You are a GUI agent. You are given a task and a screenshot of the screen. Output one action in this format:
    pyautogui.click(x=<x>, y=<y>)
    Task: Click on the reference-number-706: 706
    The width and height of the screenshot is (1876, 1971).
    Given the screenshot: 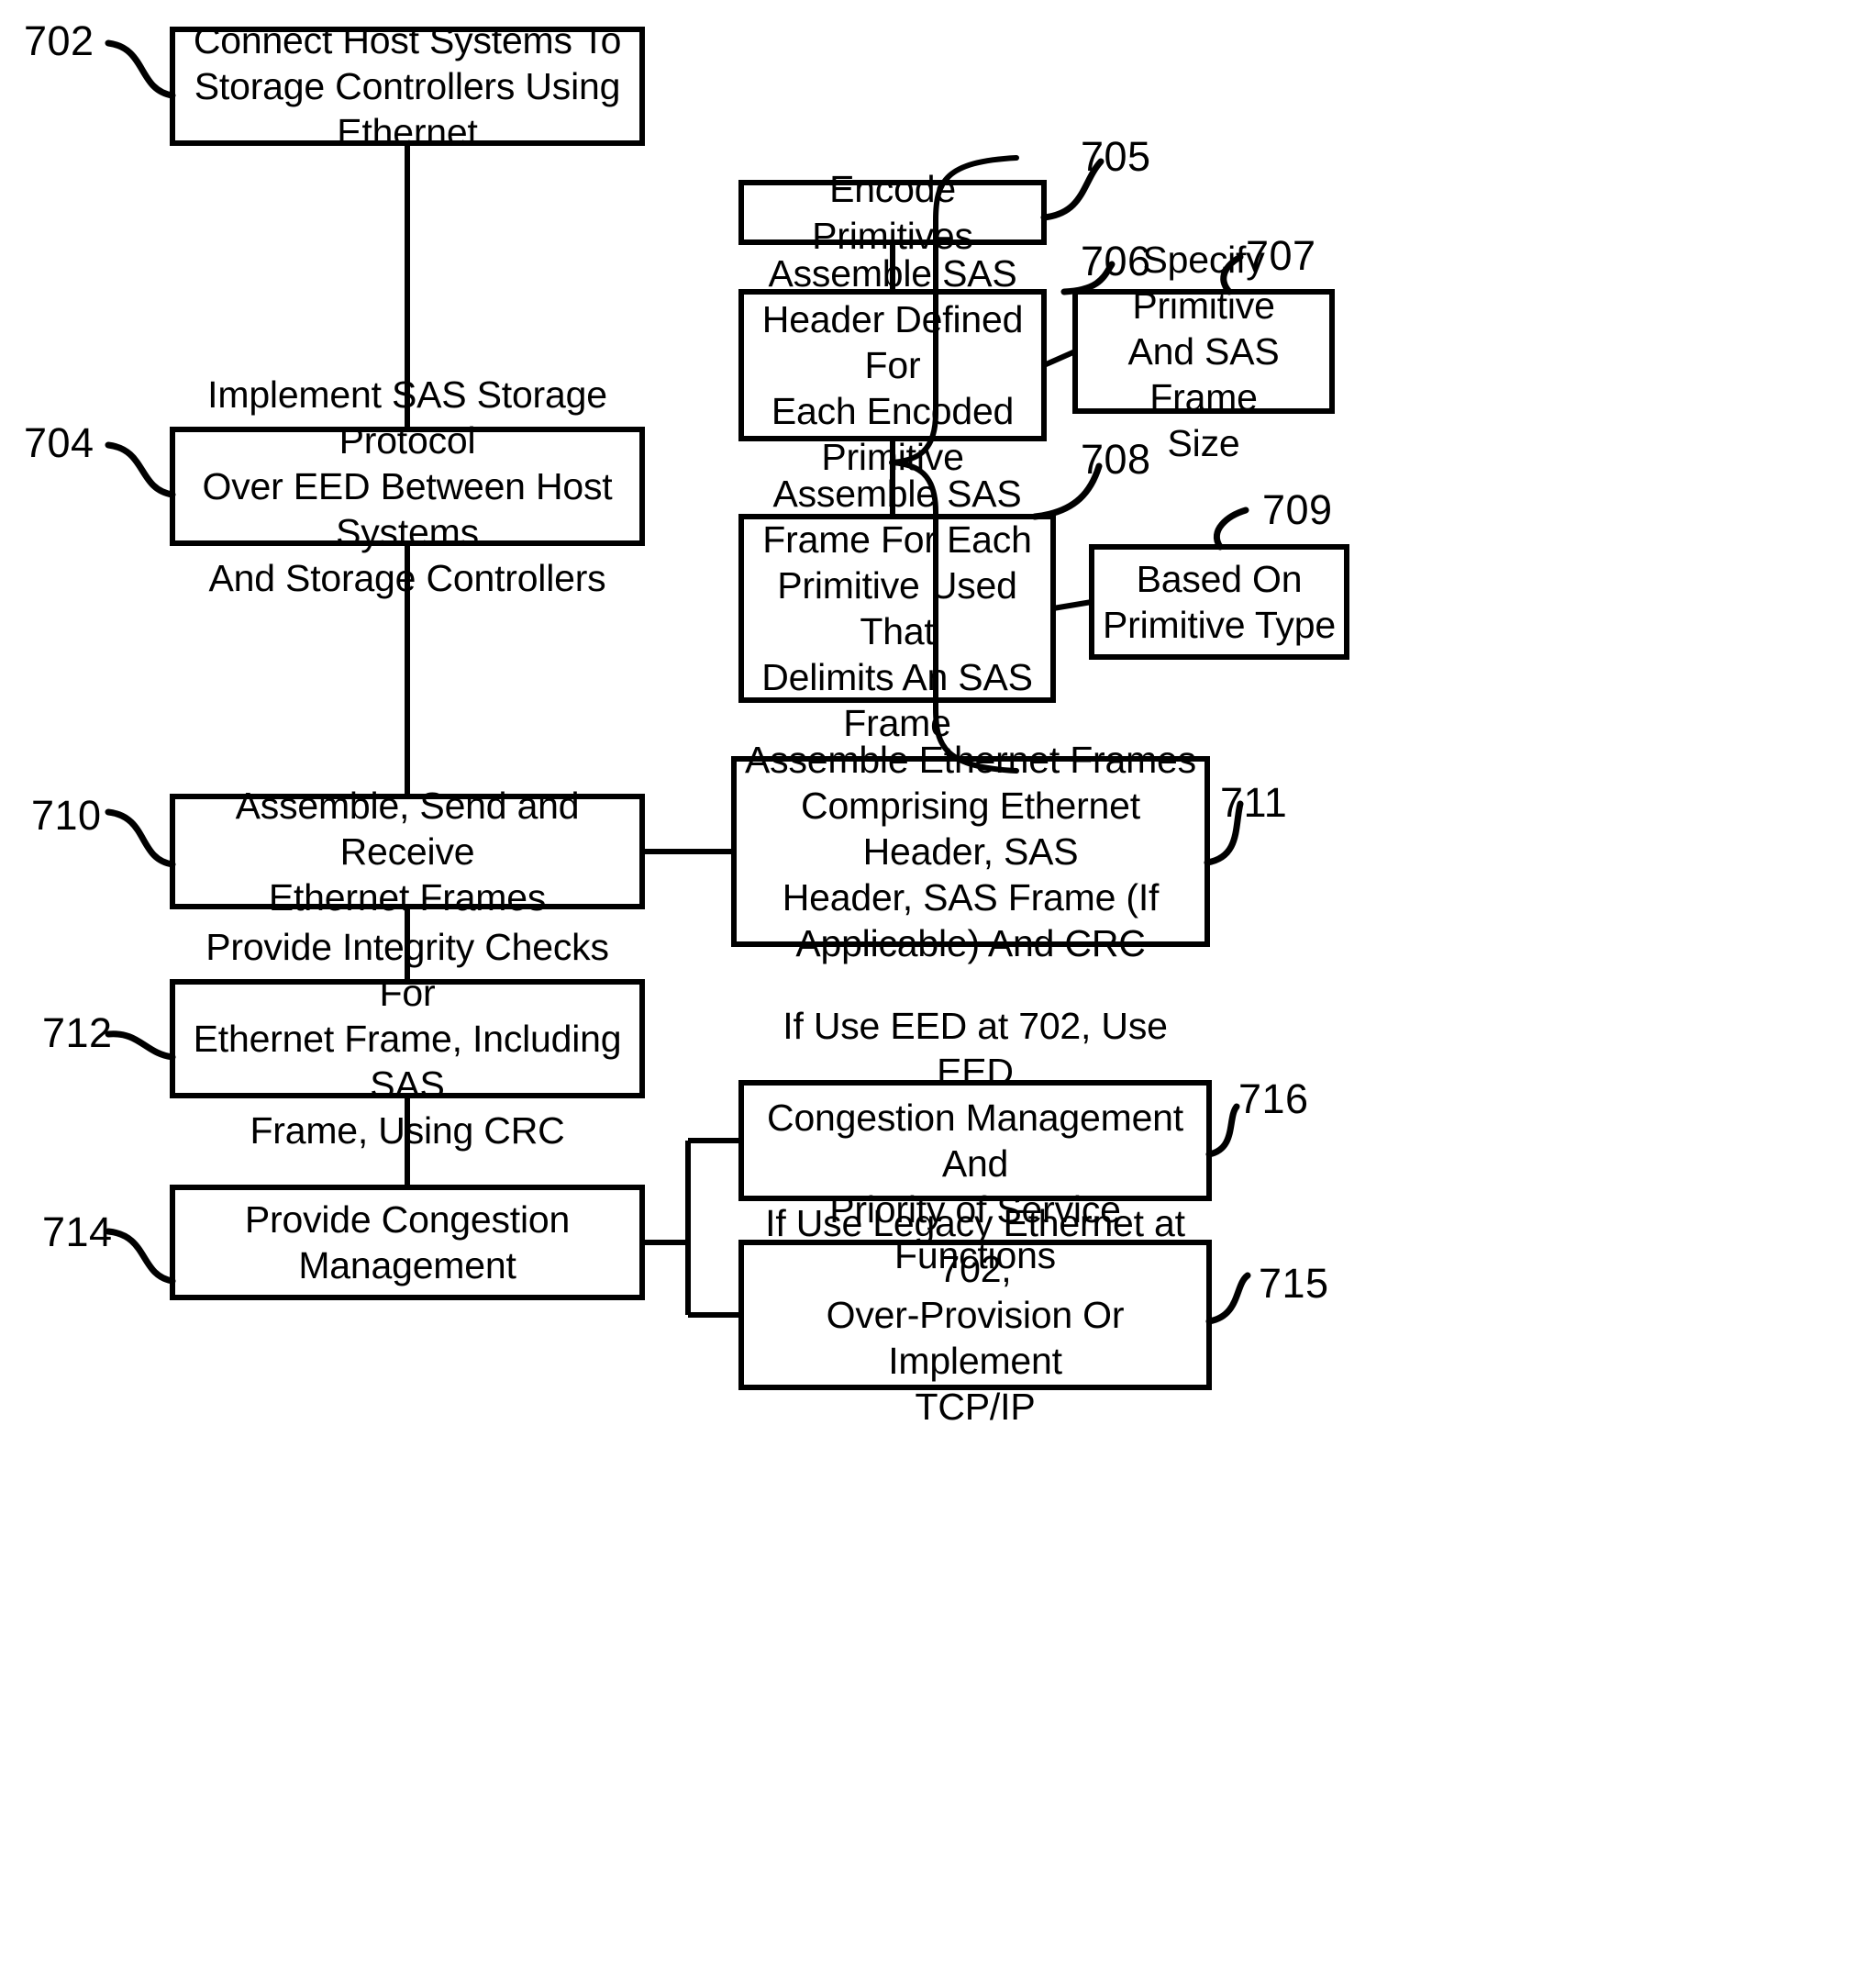 What is the action you would take?
    pyautogui.click(x=1116, y=261)
    